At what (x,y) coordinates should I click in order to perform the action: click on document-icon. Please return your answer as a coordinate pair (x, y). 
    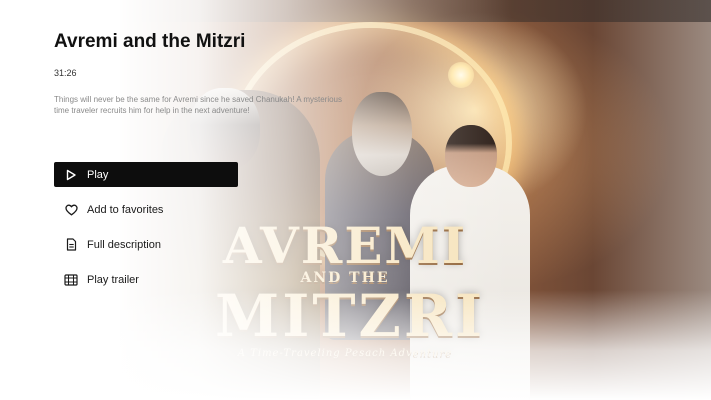
    Looking at the image, I should click on (71, 245).